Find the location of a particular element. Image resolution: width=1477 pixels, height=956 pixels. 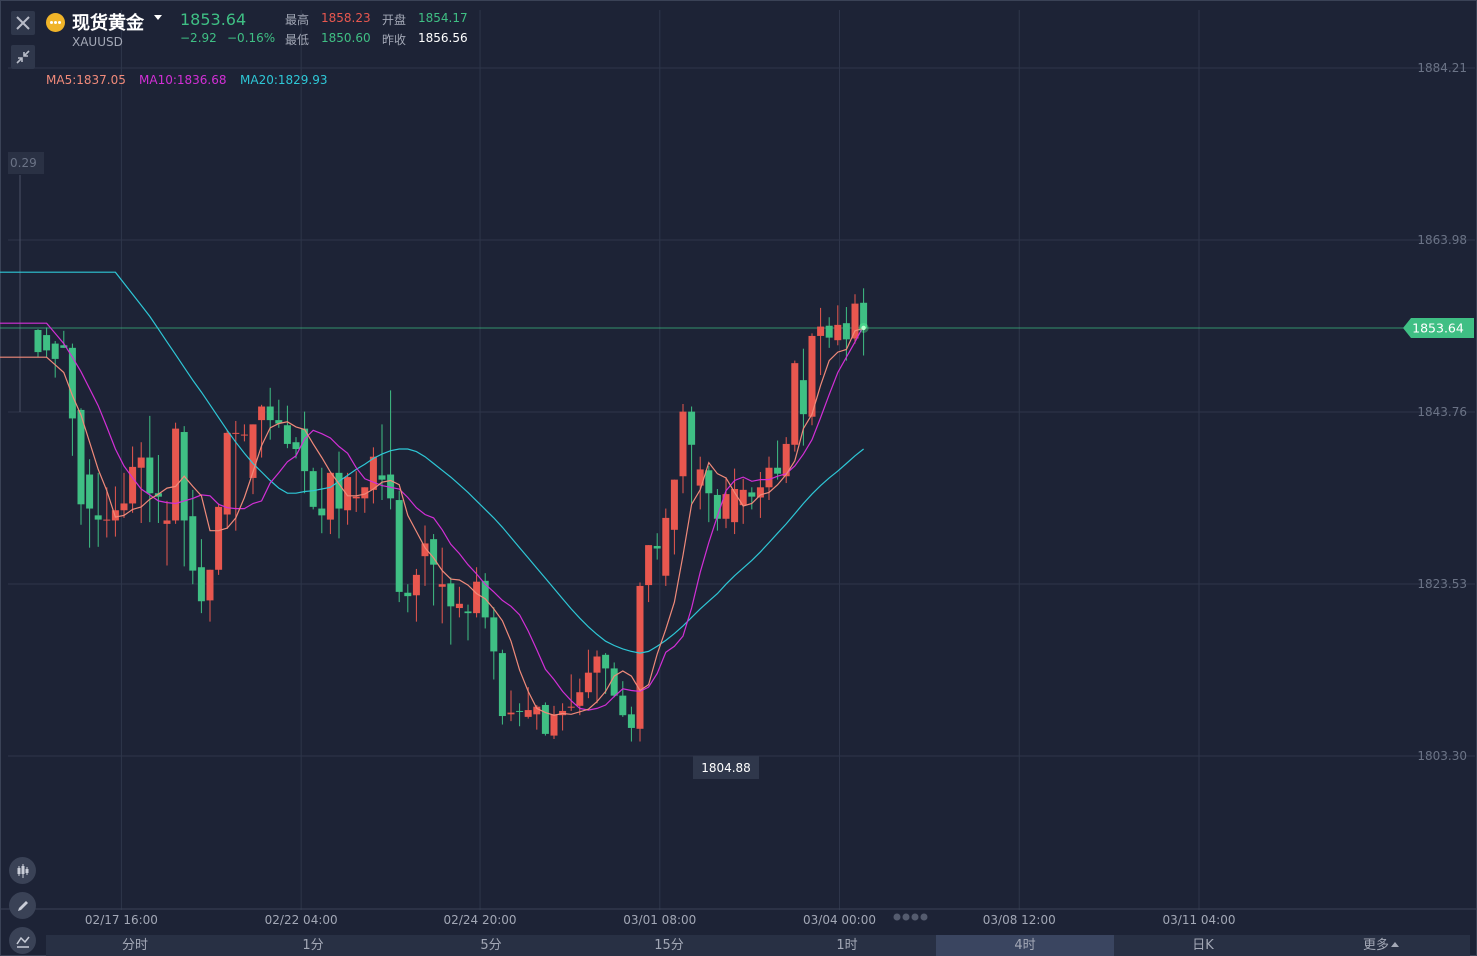

low-label: 最低 is located at coordinates (297, 40).